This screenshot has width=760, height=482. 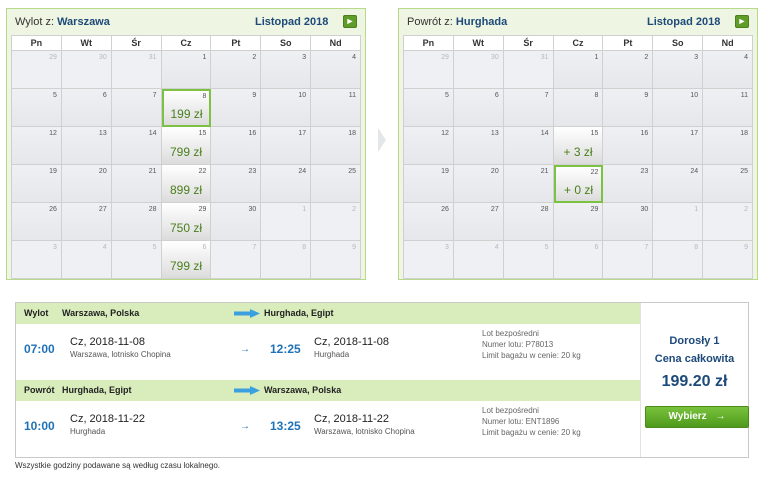 I want to click on day-price: 199 zł, so click(x=186, y=114).